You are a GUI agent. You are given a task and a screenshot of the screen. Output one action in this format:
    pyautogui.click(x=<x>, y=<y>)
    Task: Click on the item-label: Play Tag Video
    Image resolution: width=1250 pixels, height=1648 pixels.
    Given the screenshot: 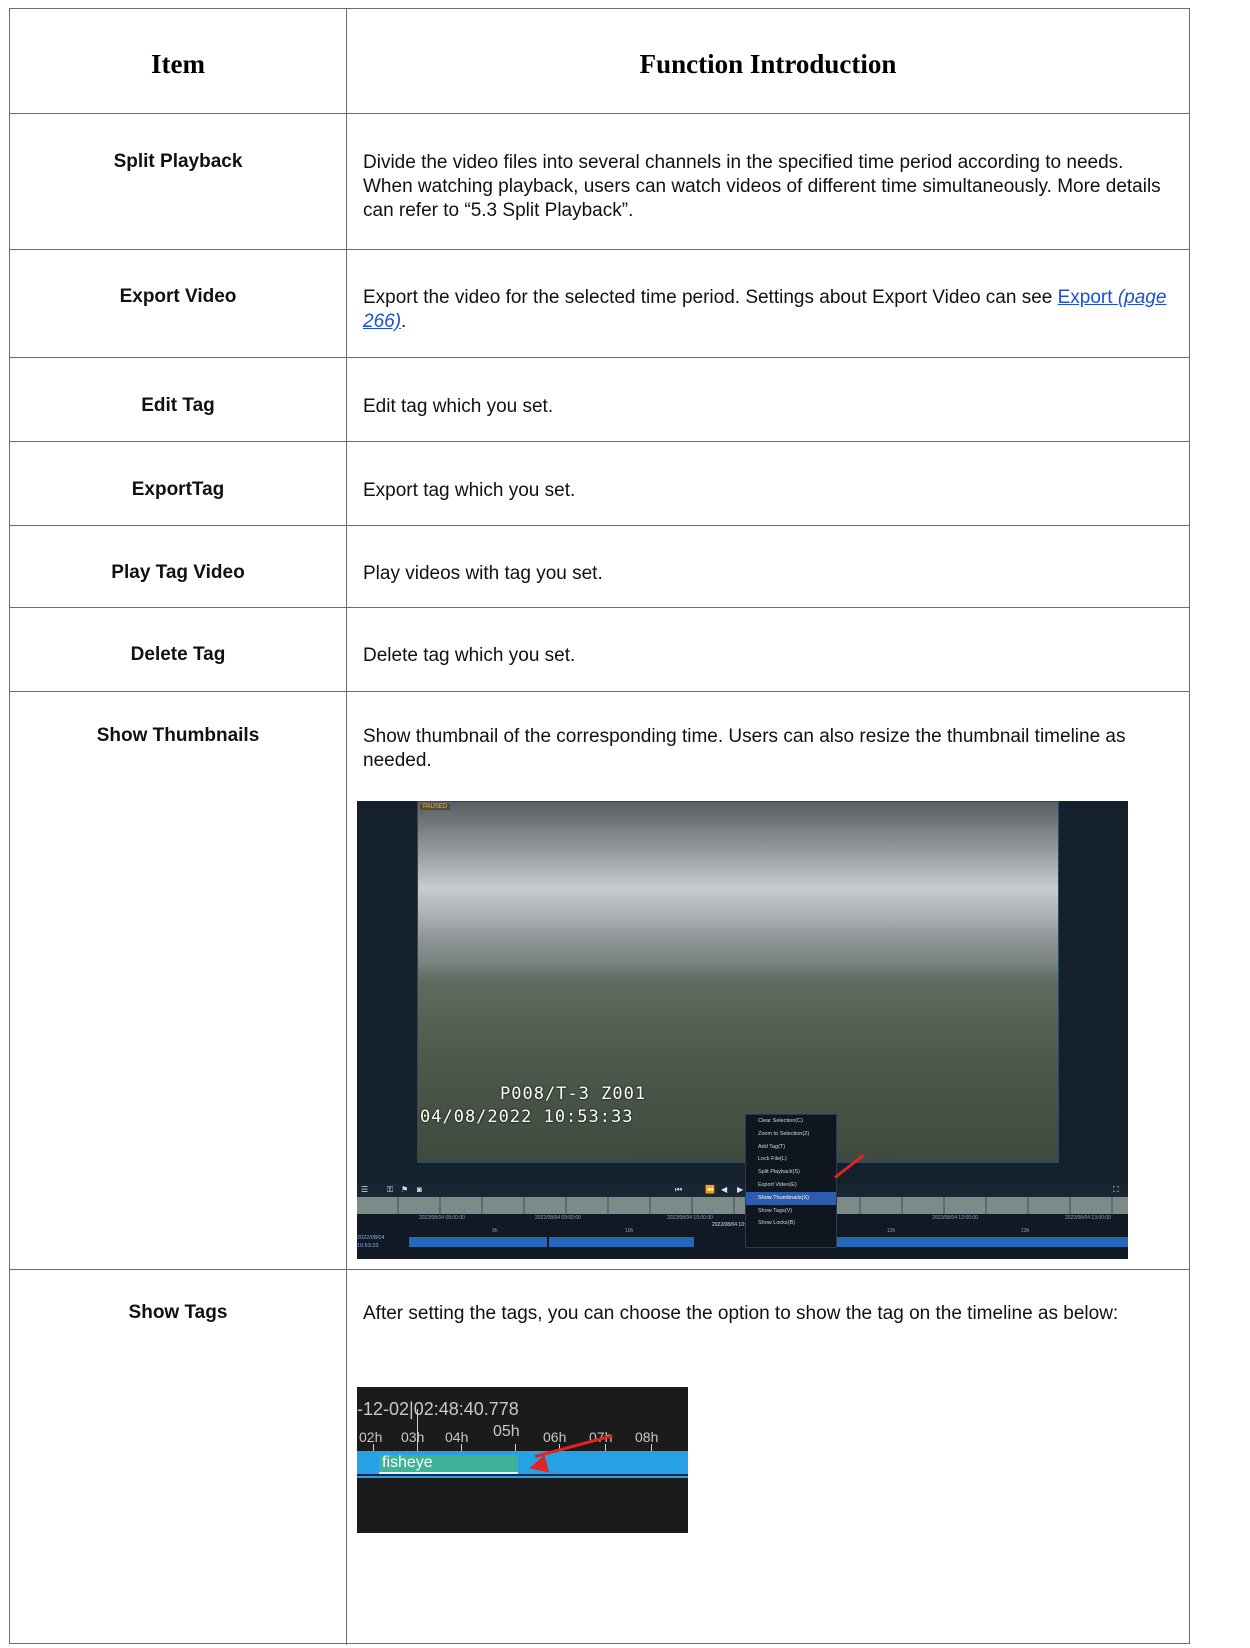 What is the action you would take?
    pyautogui.click(x=178, y=572)
    